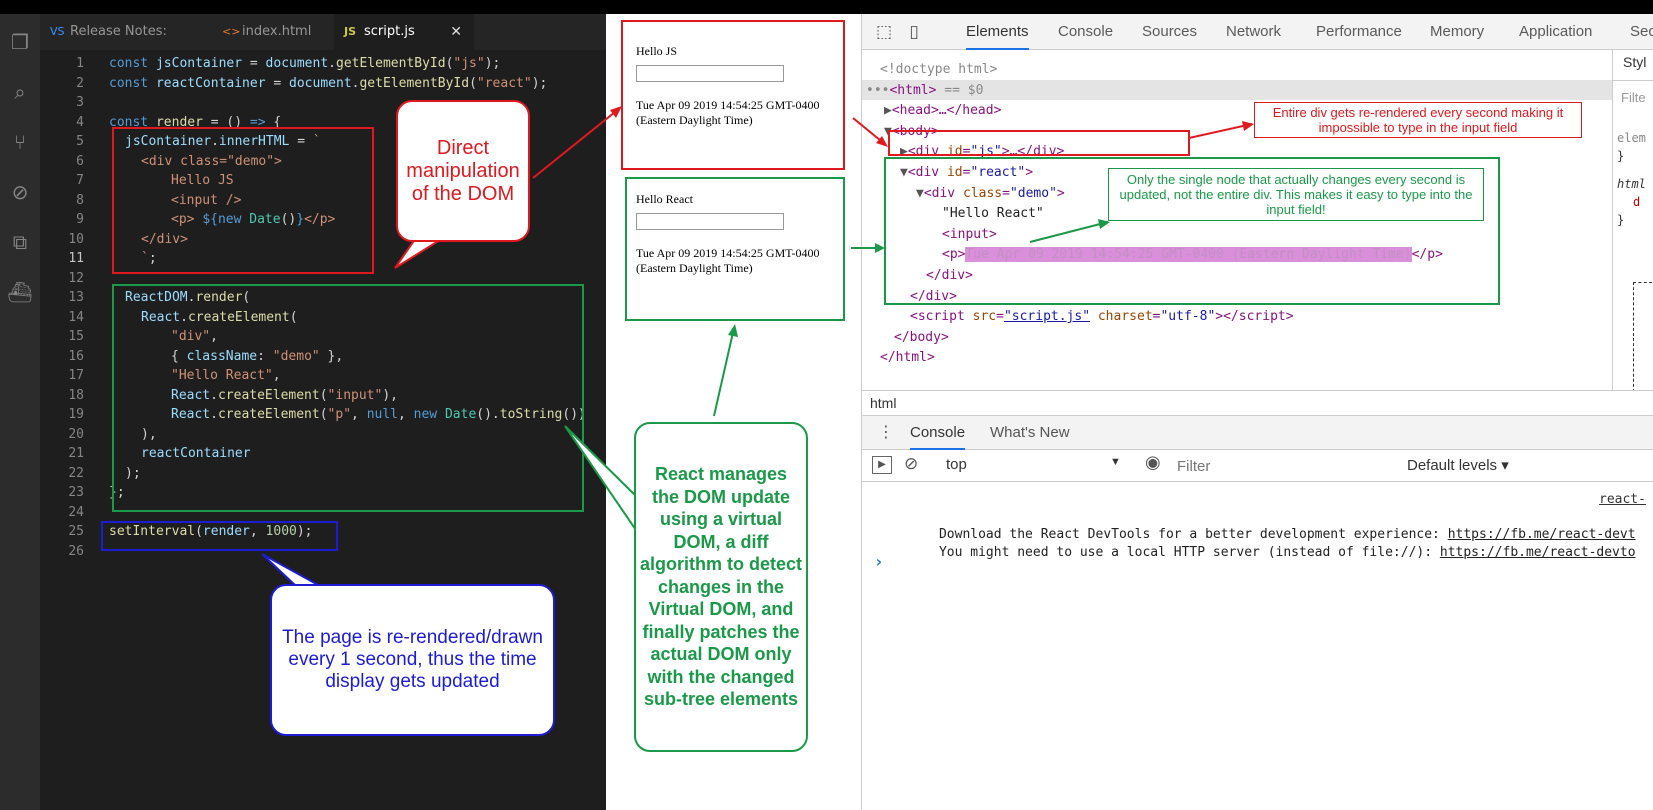  Describe the element at coordinates (710, 221) in the screenshot. I see `react-input` at that location.